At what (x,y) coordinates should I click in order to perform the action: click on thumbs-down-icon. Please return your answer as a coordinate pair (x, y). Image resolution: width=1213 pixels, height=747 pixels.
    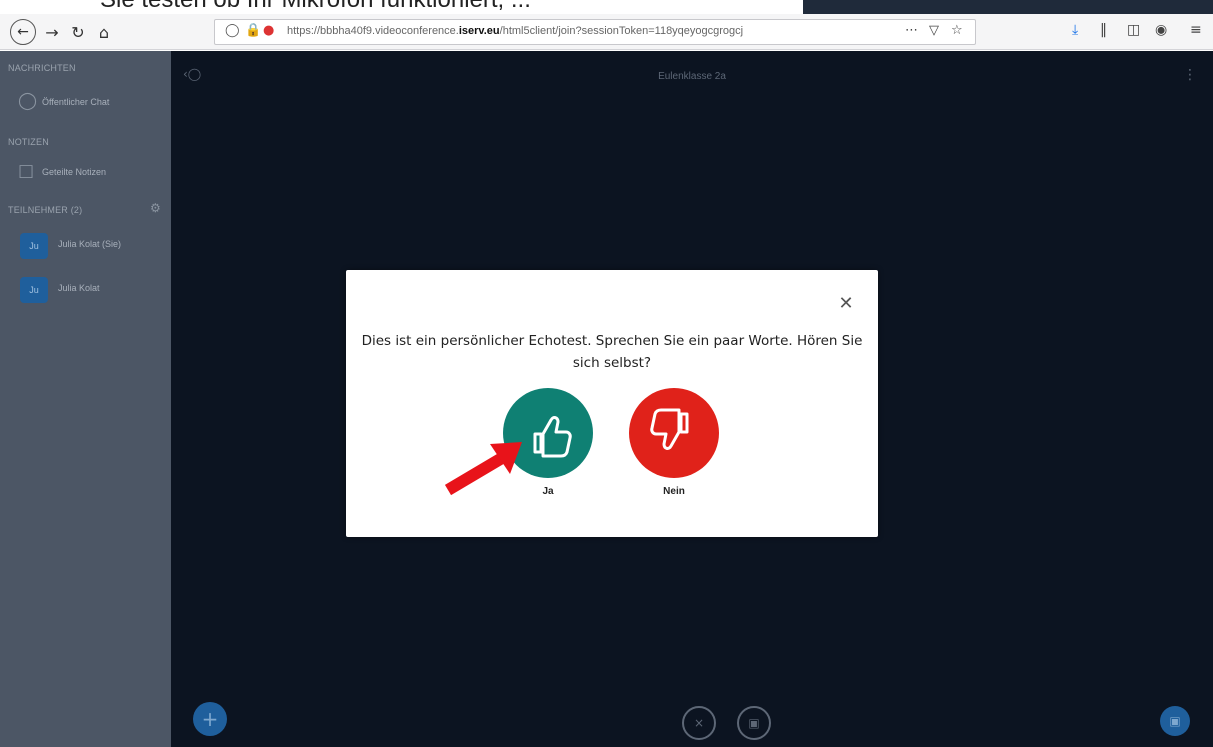
    Looking at the image, I should click on (669, 429).